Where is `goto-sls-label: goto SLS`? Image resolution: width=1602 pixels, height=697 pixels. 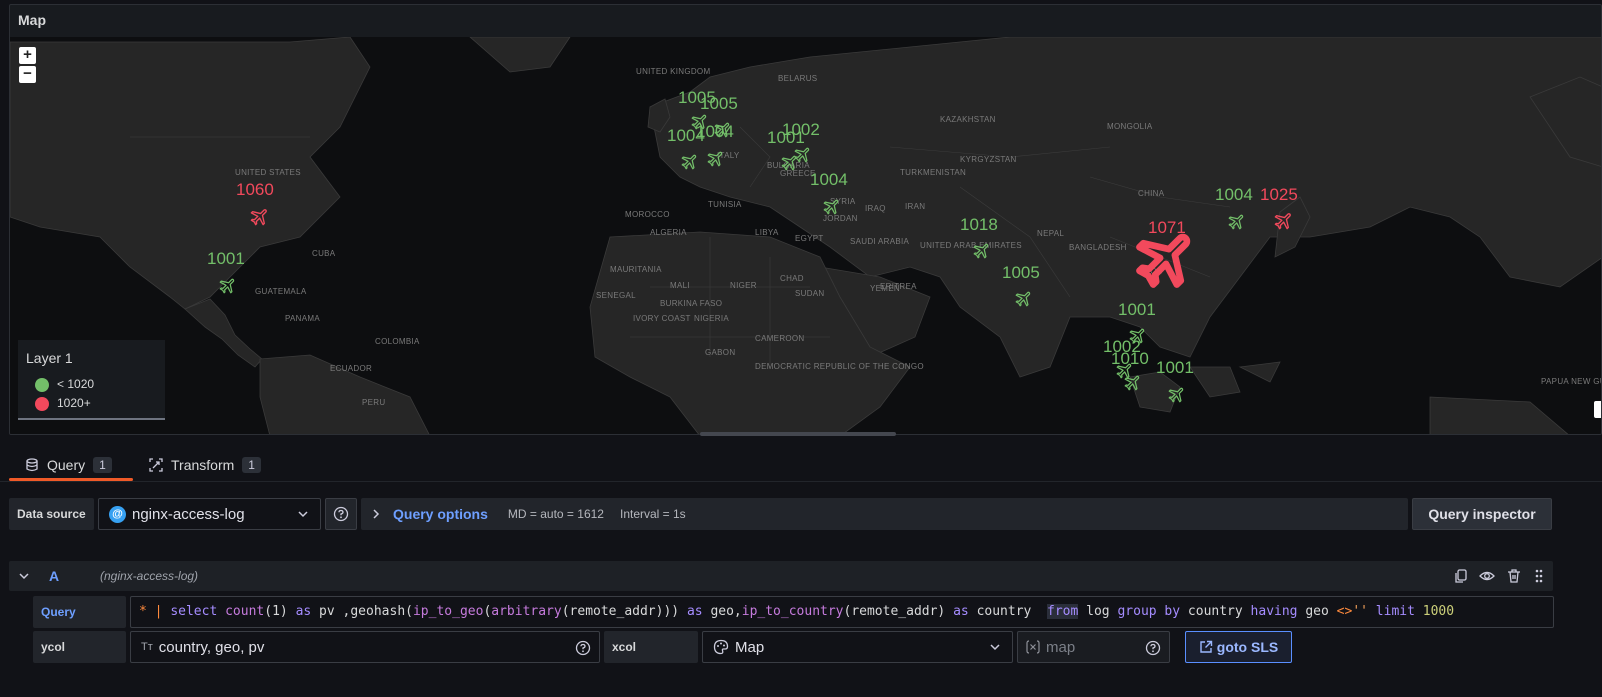 goto-sls-label: goto SLS is located at coordinates (1247, 647).